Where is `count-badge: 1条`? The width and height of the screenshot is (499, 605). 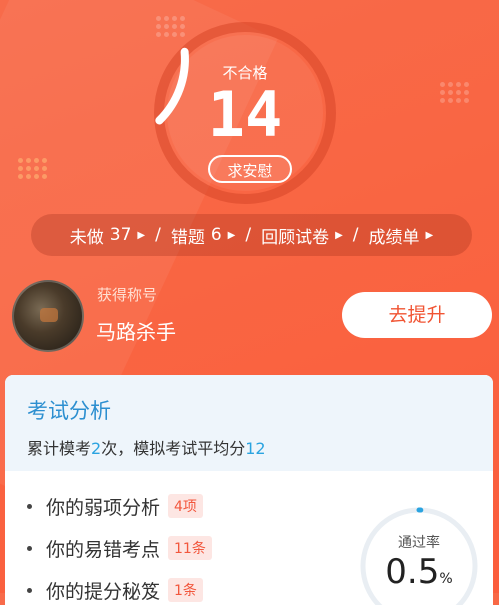 count-badge: 1条 is located at coordinates (185, 590).